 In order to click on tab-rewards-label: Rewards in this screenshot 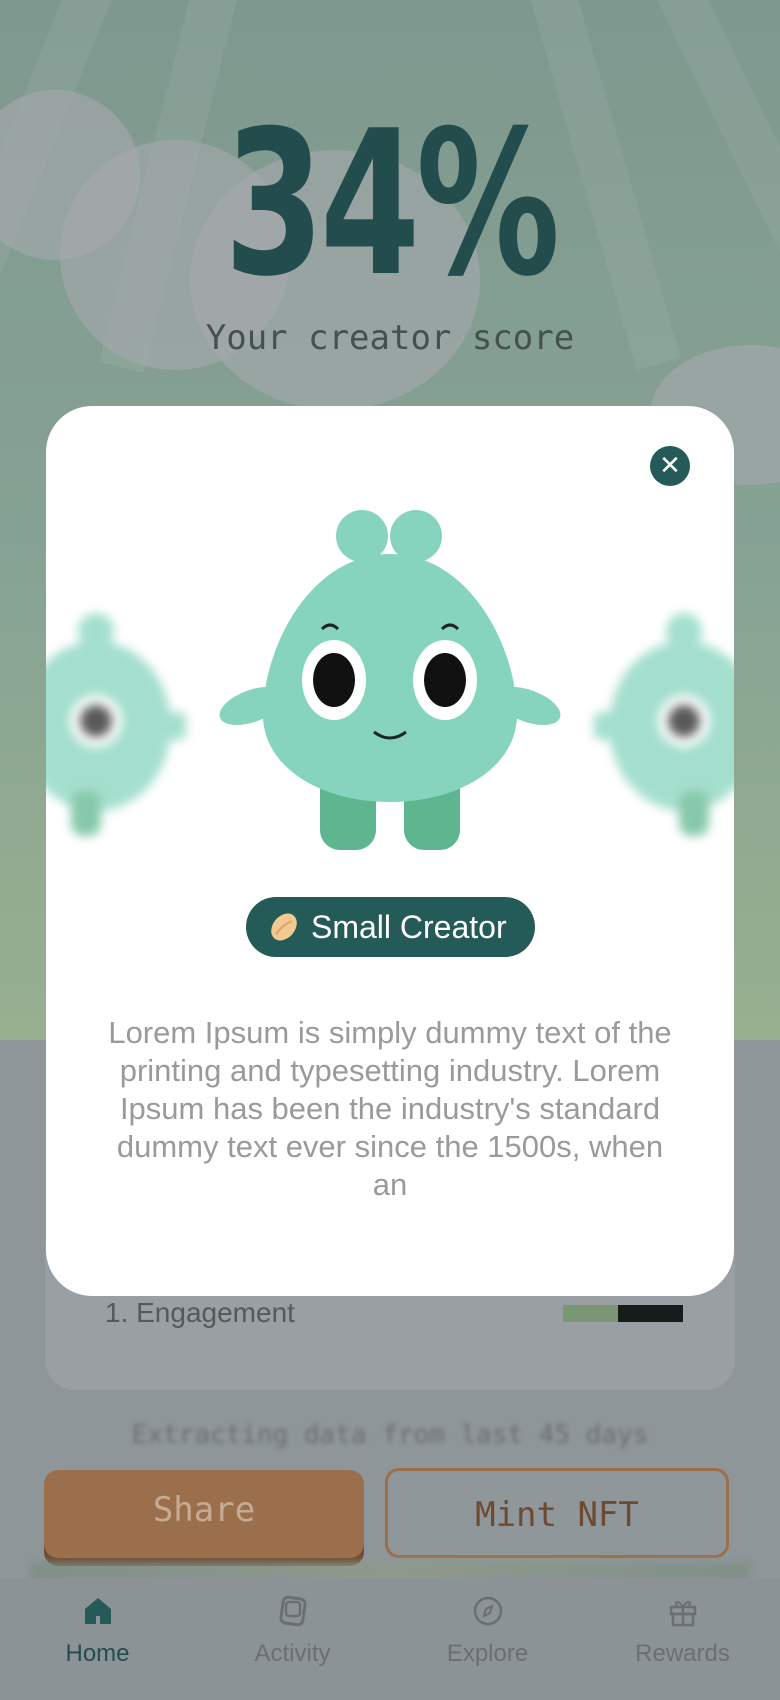, I will do `click(682, 1653)`.